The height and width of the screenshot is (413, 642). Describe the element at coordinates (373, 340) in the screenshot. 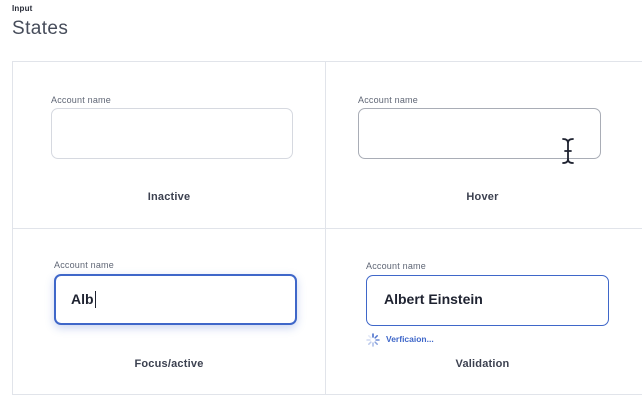

I see `spinner-icon` at that location.